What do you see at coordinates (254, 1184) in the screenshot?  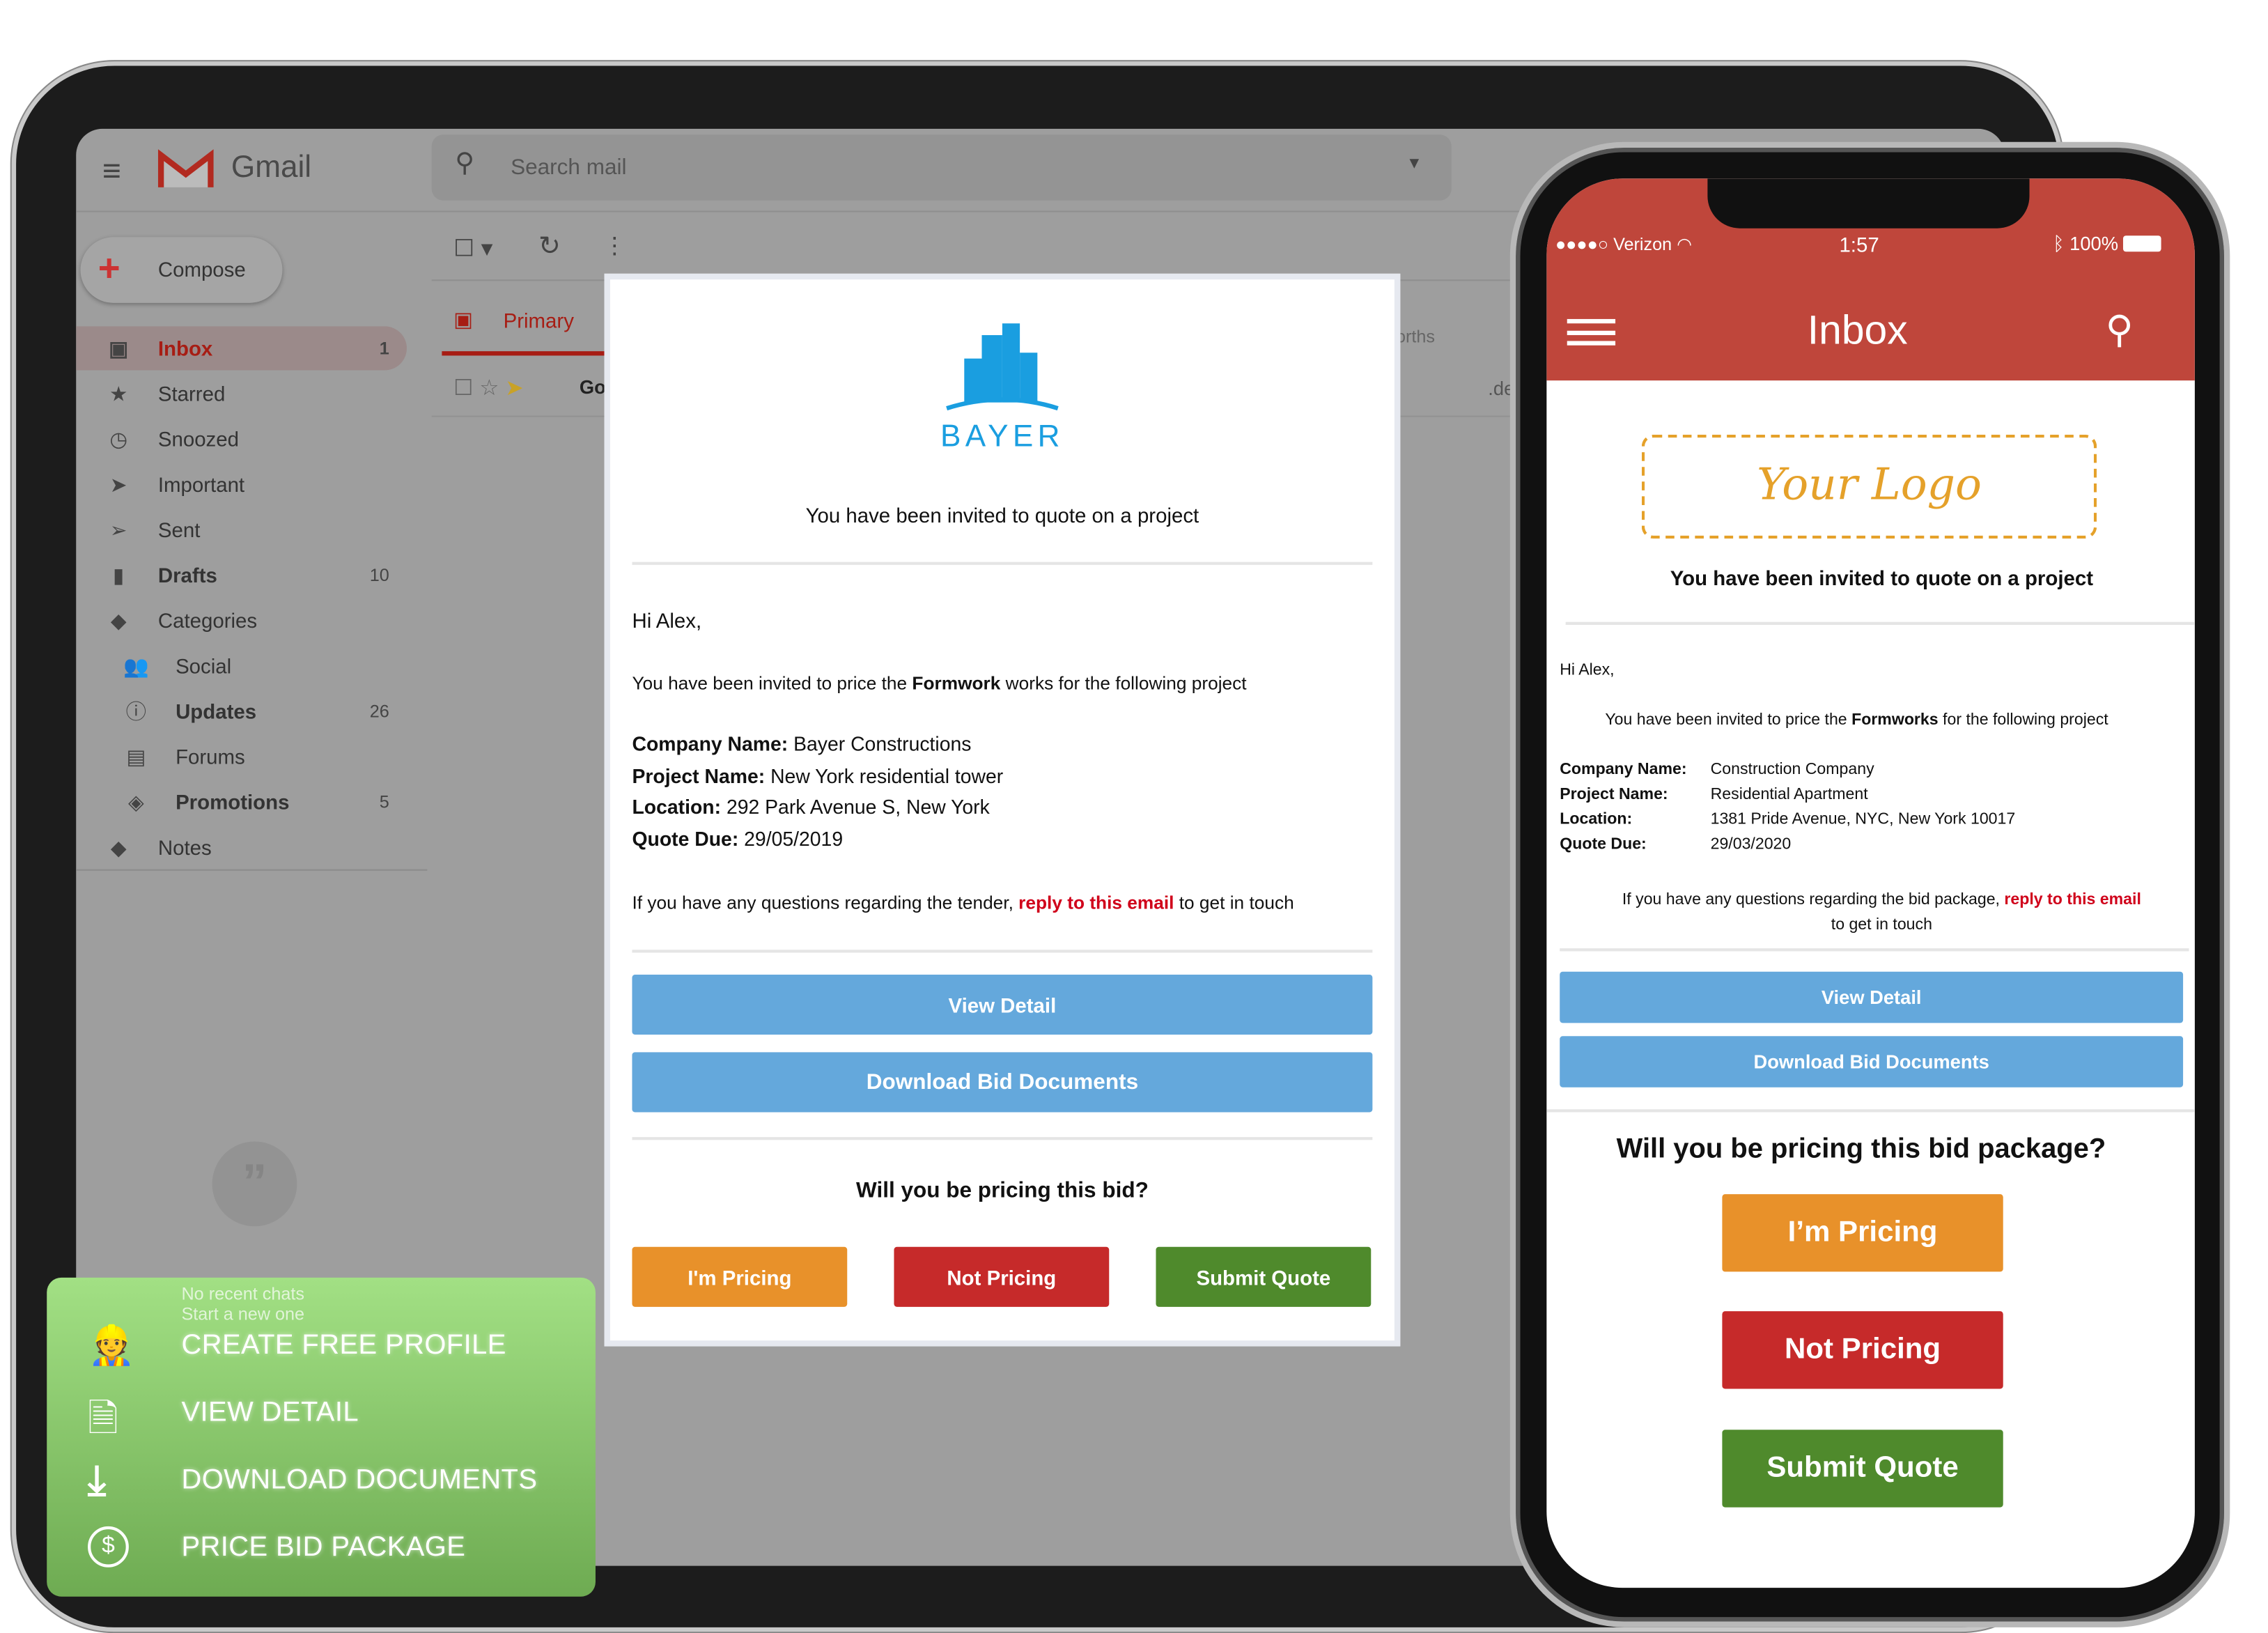 I see `hangouts-icon: ”` at bounding box center [254, 1184].